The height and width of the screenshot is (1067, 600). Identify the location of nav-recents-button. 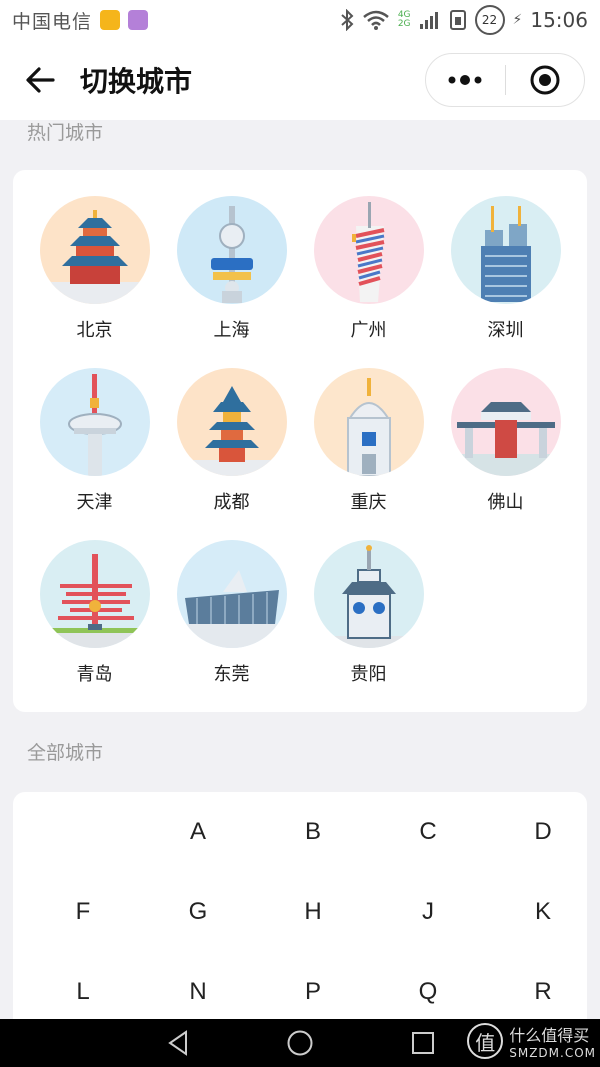
(423, 1043).